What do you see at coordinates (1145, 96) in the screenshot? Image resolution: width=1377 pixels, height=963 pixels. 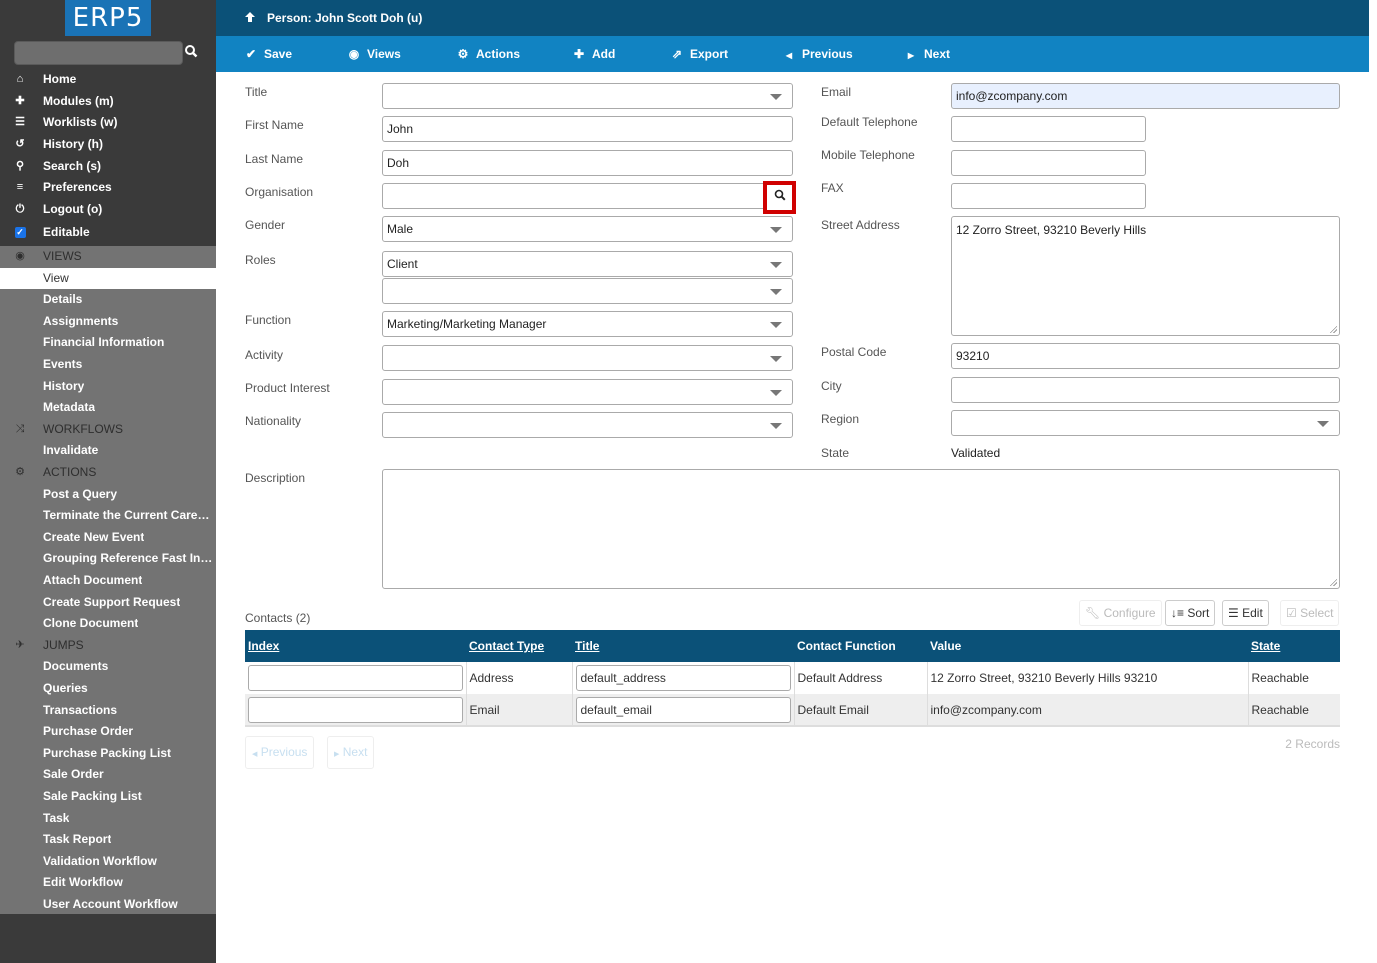 I see `email-input: info@zcompany.com` at bounding box center [1145, 96].